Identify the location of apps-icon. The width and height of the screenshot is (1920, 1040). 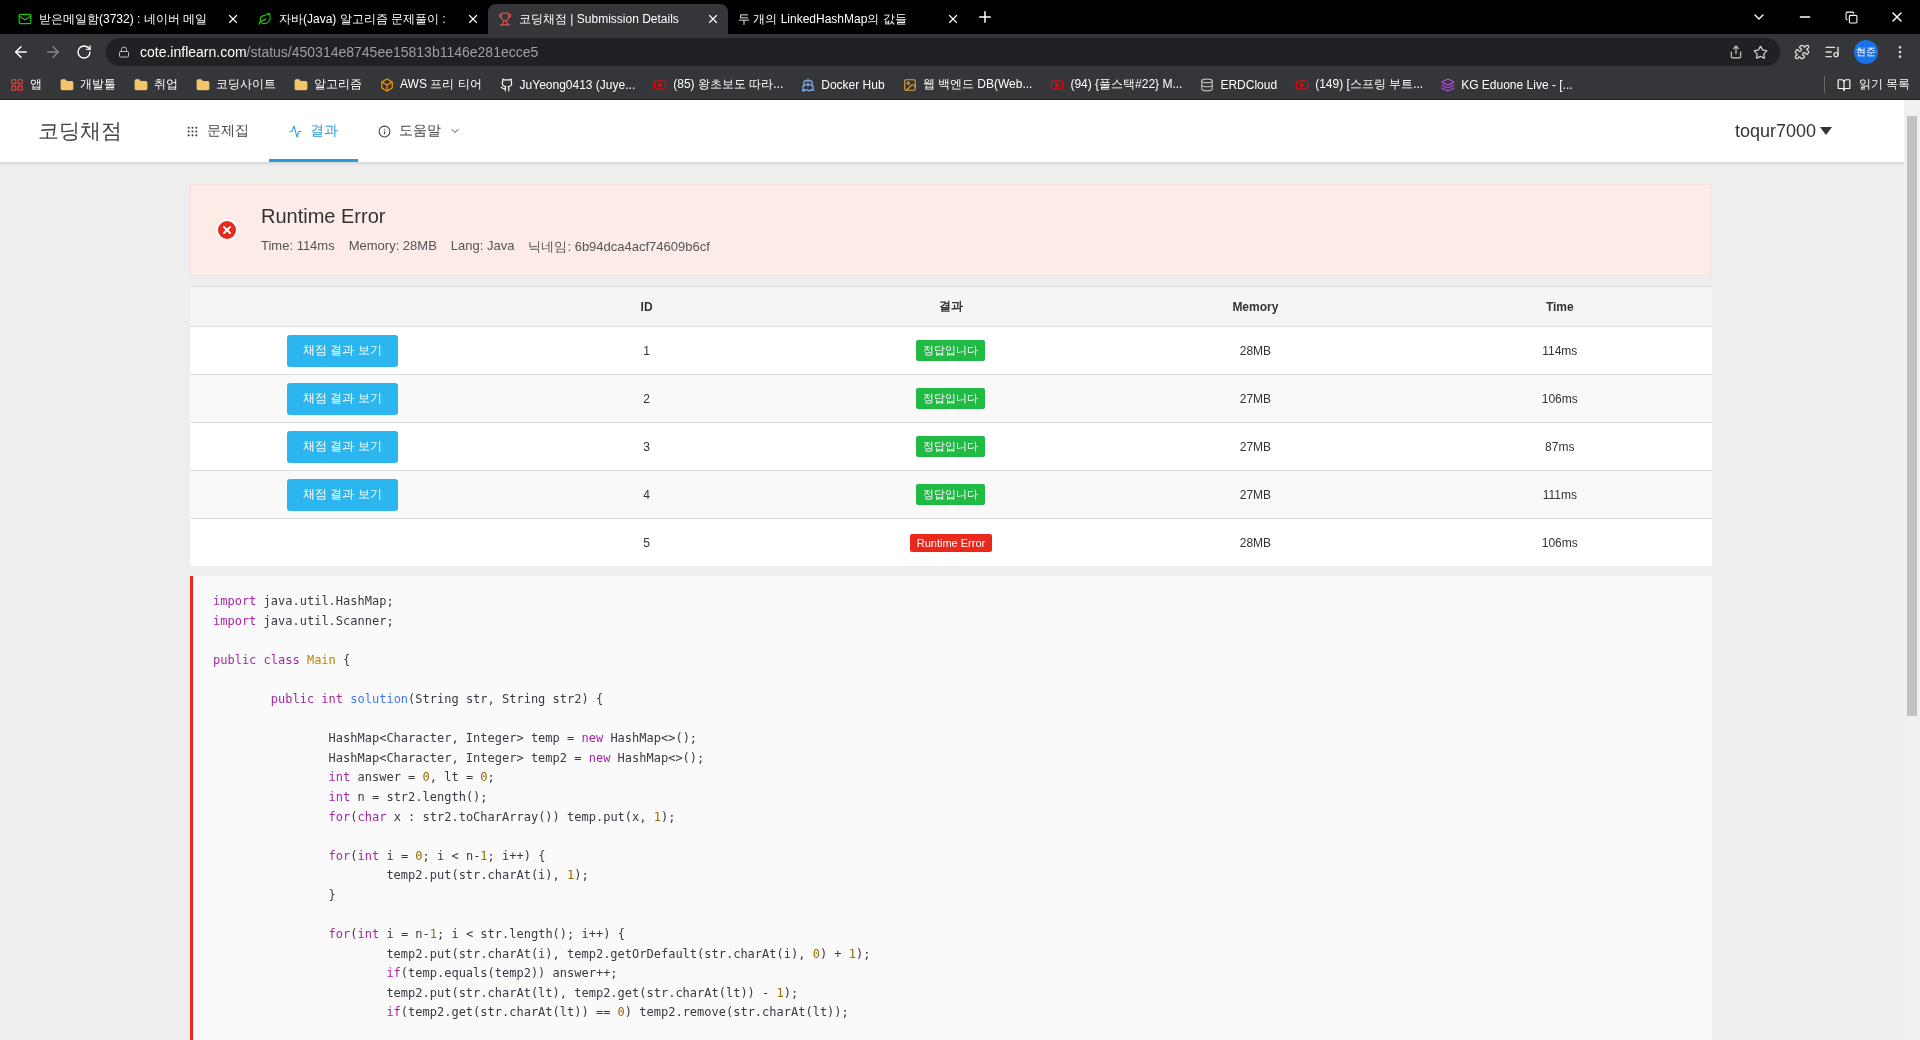
(17, 84).